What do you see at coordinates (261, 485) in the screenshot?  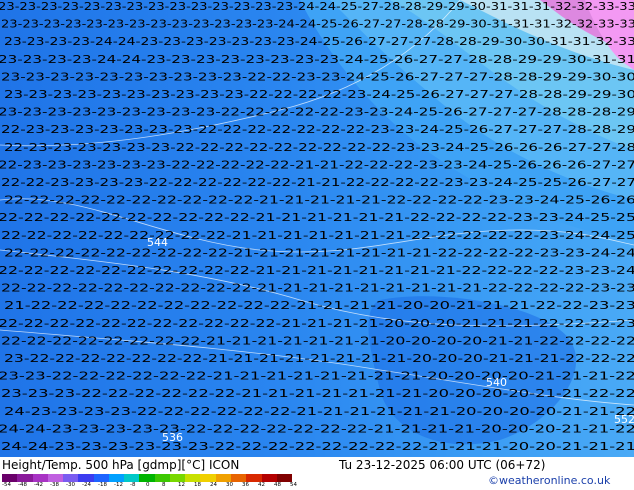 I see `colorbar-tick: 42` at bounding box center [261, 485].